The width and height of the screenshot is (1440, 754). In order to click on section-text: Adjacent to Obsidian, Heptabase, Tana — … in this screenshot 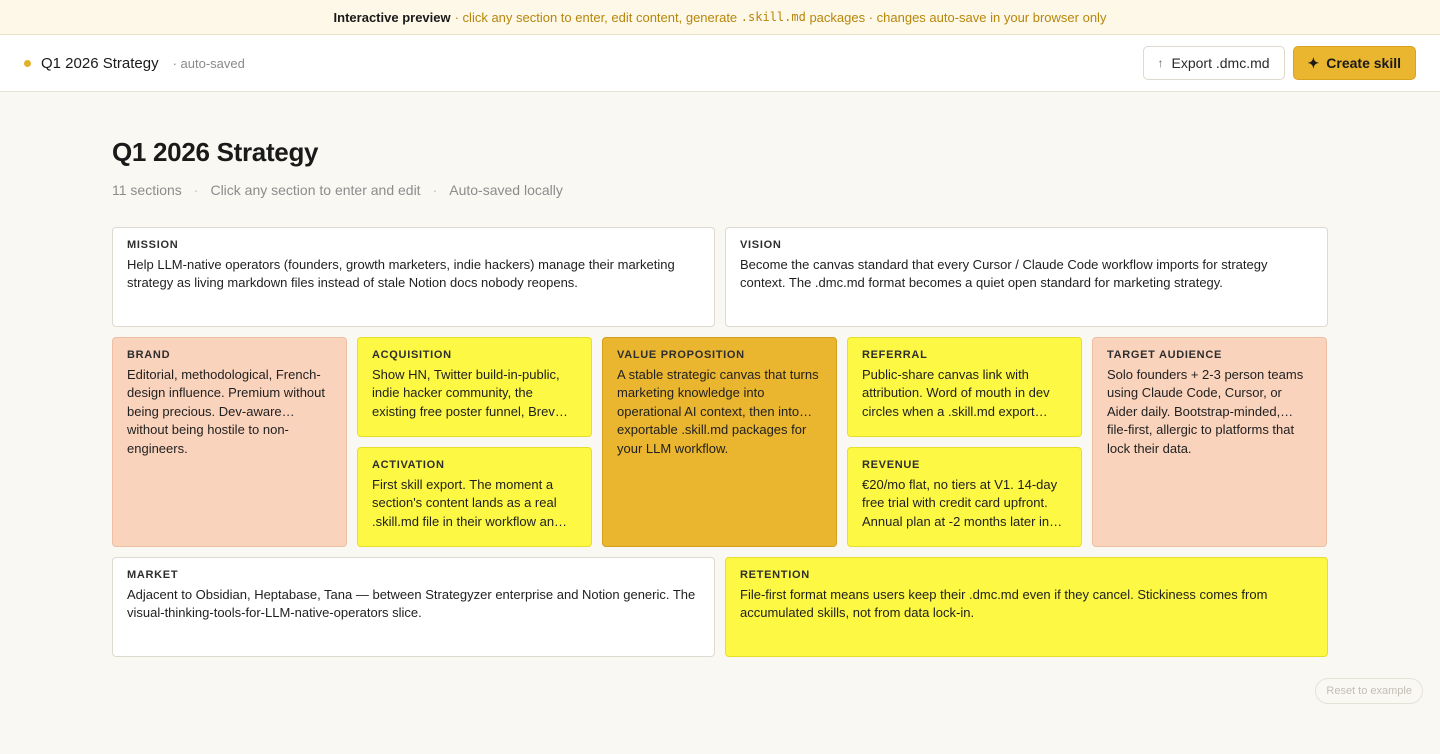, I will do `click(411, 604)`.